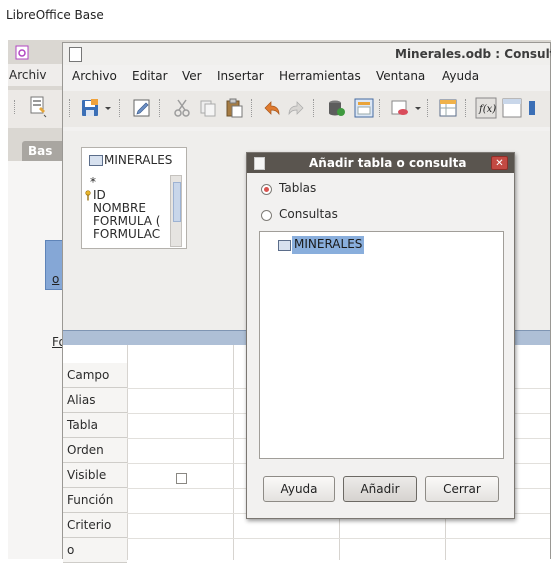 Image resolution: width=551 pixels, height=563 pixels. I want to click on dialog-titlebar: Añadir tabla o consulta ✕, so click(380, 163).